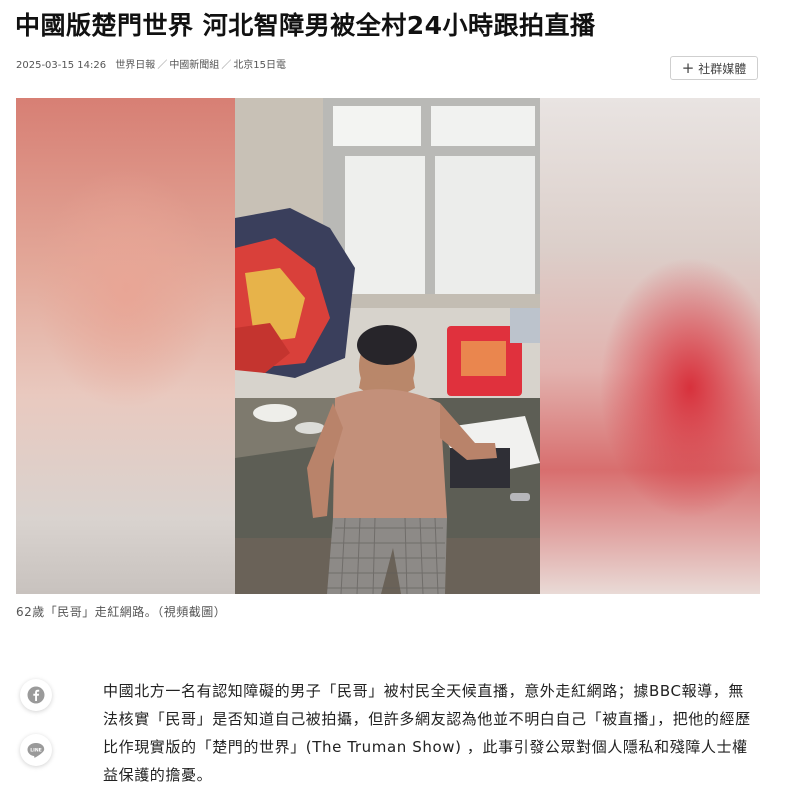 This screenshot has height=797, width=789. What do you see at coordinates (61, 65) in the screenshot?
I see `publish-date: 2025-03-15 14:26` at bounding box center [61, 65].